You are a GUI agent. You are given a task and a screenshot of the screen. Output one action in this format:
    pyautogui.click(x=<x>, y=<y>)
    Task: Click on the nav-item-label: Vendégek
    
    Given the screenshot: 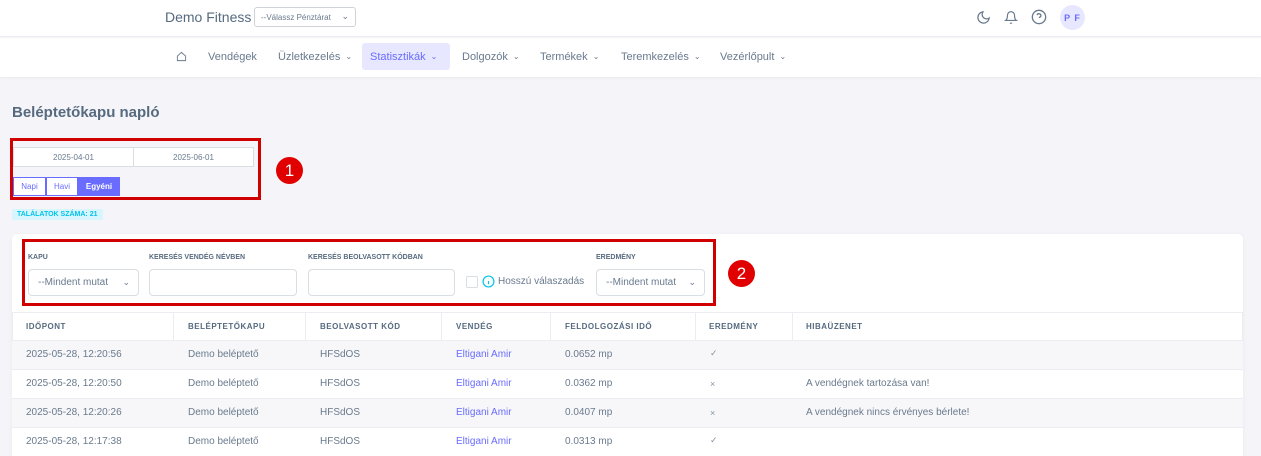 What is the action you would take?
    pyautogui.click(x=232, y=56)
    